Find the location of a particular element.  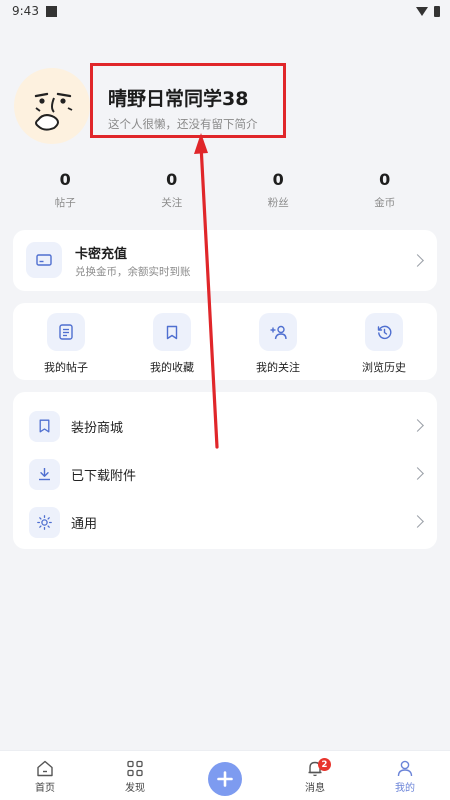

stat-label: 帖子 is located at coordinates (65, 203).